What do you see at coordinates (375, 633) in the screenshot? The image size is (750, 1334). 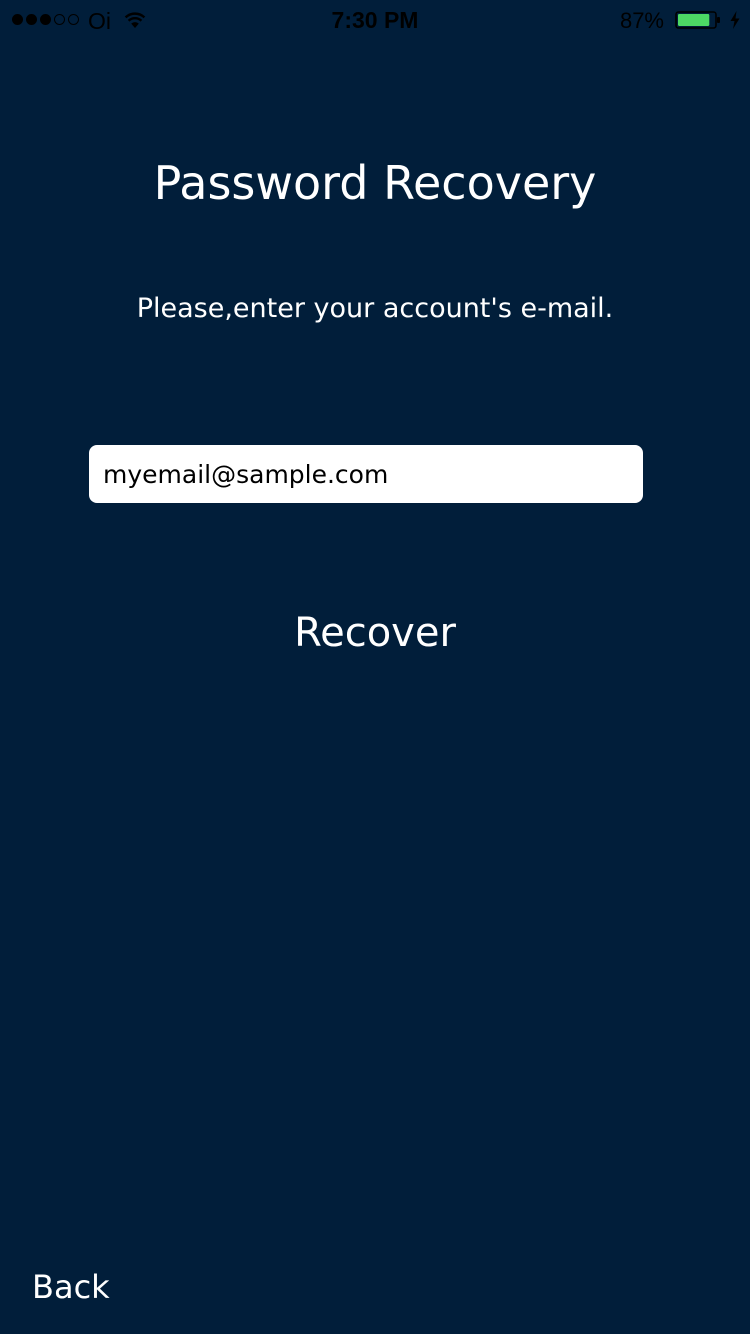 I see `recover-button: Recover` at bounding box center [375, 633].